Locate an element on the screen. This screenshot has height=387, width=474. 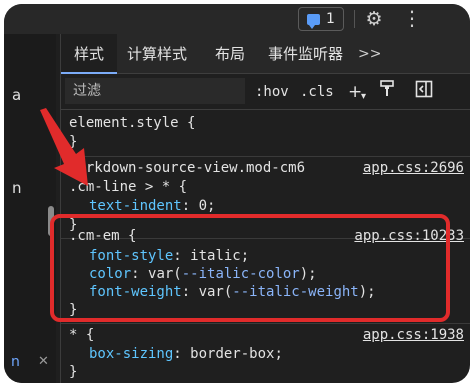
gear-icon: ⚙ is located at coordinates (374, 19).